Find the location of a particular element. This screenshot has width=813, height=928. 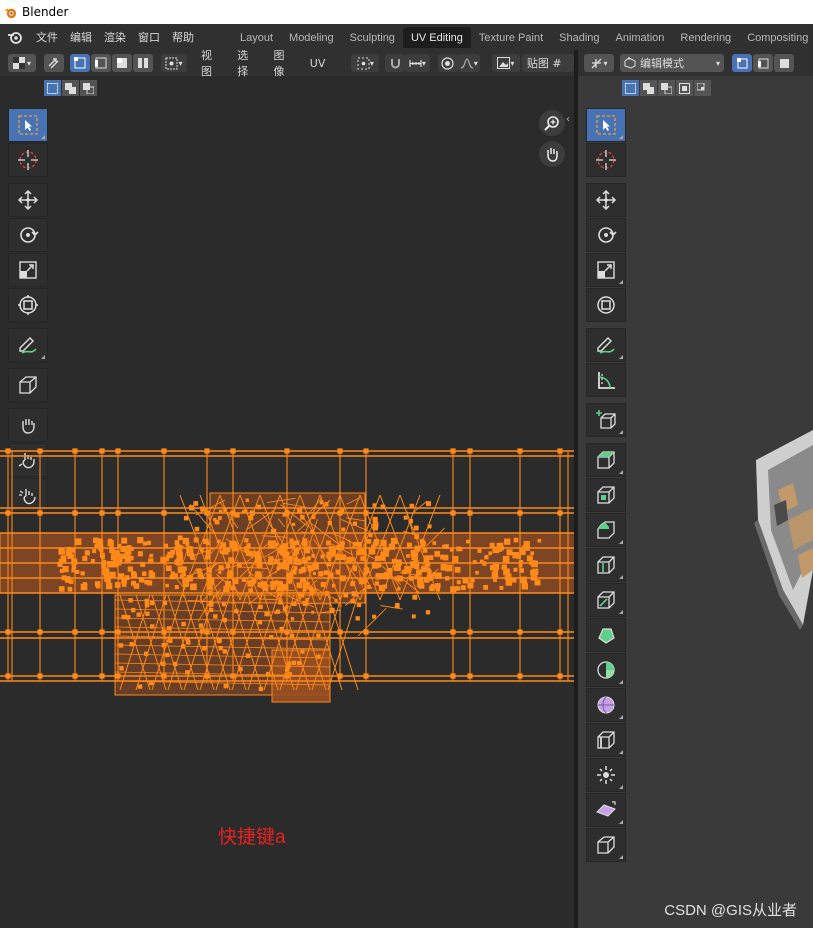

hand-relax-icon is located at coordinates (26, 461).